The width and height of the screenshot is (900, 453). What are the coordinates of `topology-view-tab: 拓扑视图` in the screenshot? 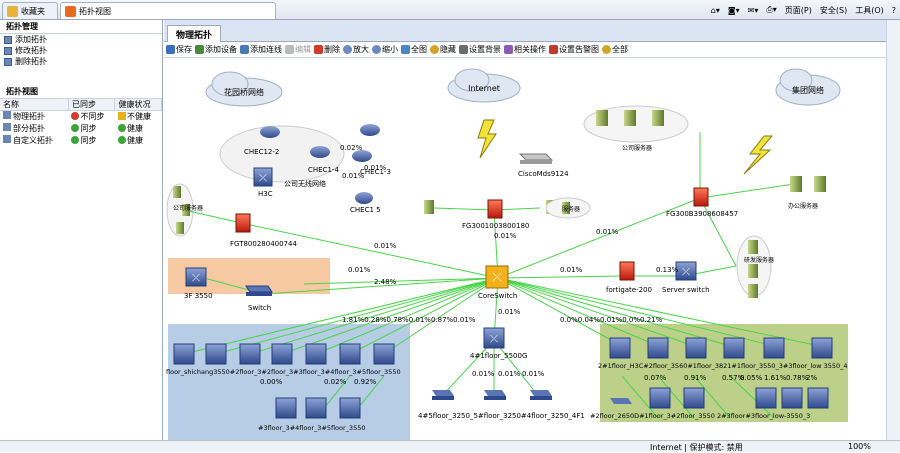 It's located at (168, 10).